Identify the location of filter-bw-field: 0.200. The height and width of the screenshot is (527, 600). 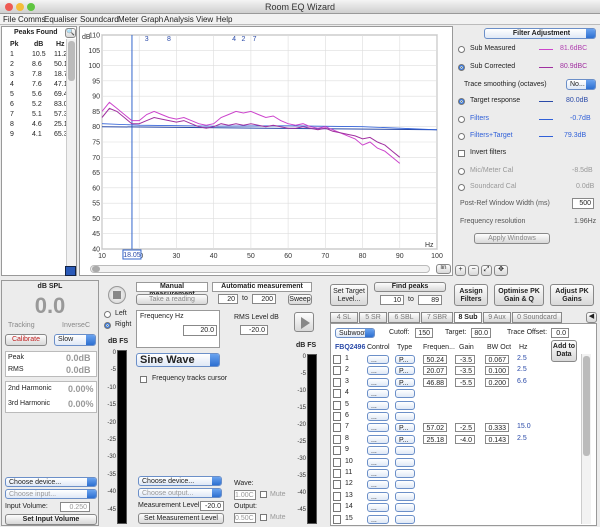
(497, 382).